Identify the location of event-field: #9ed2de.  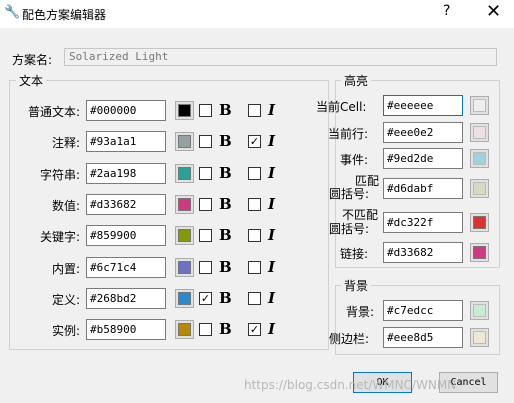
(423, 158).